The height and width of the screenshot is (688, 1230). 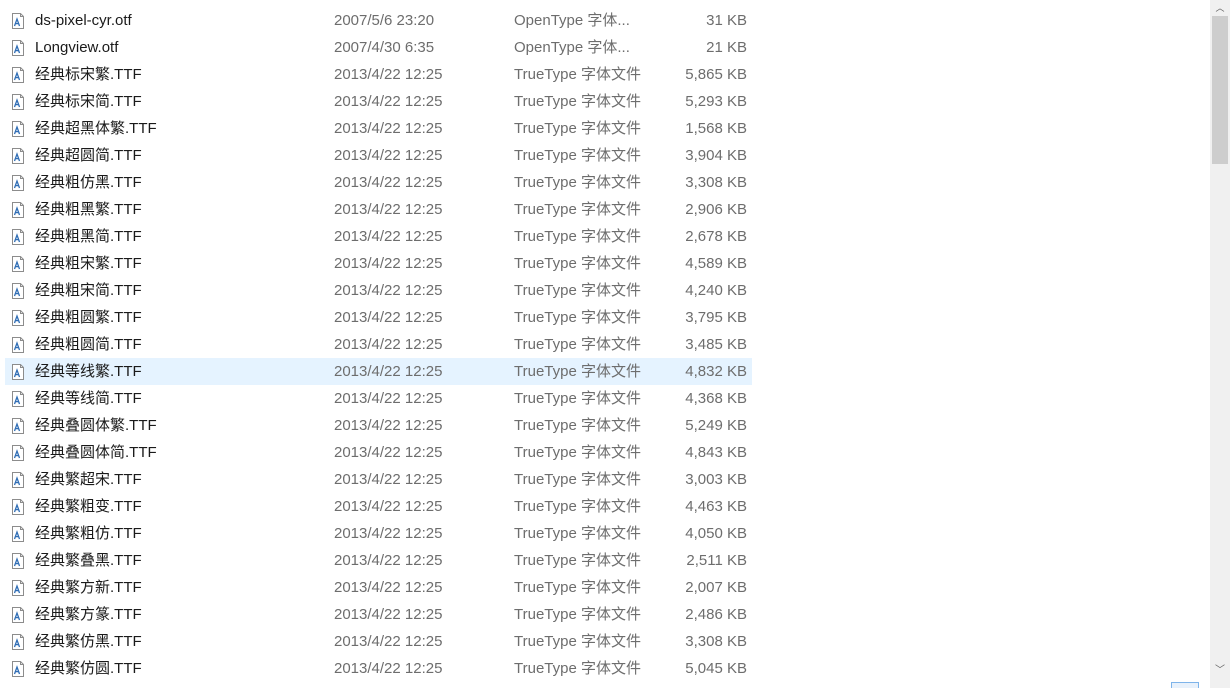 What do you see at coordinates (726, 47) in the screenshot?
I see `file-size: 21 KB` at bounding box center [726, 47].